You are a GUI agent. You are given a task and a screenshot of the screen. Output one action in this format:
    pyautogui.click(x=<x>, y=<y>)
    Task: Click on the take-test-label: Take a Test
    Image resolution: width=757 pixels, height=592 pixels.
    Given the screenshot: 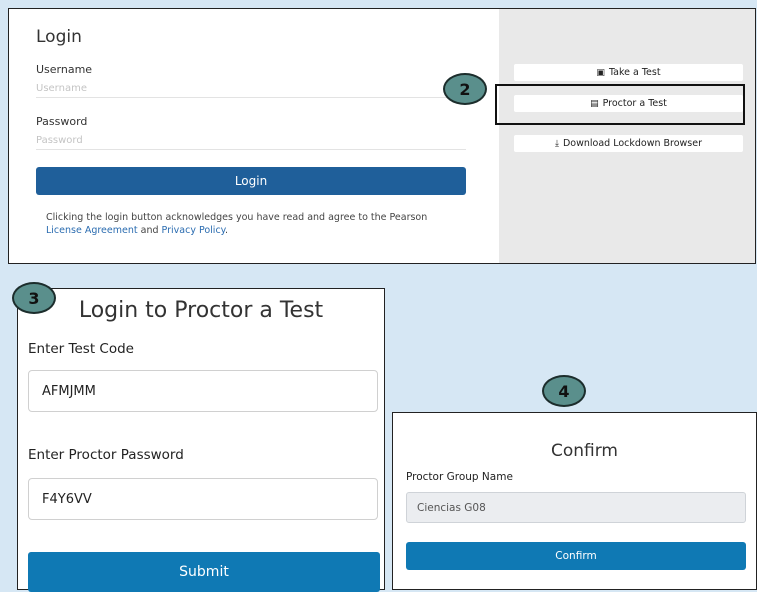 What is the action you would take?
    pyautogui.click(x=634, y=72)
    